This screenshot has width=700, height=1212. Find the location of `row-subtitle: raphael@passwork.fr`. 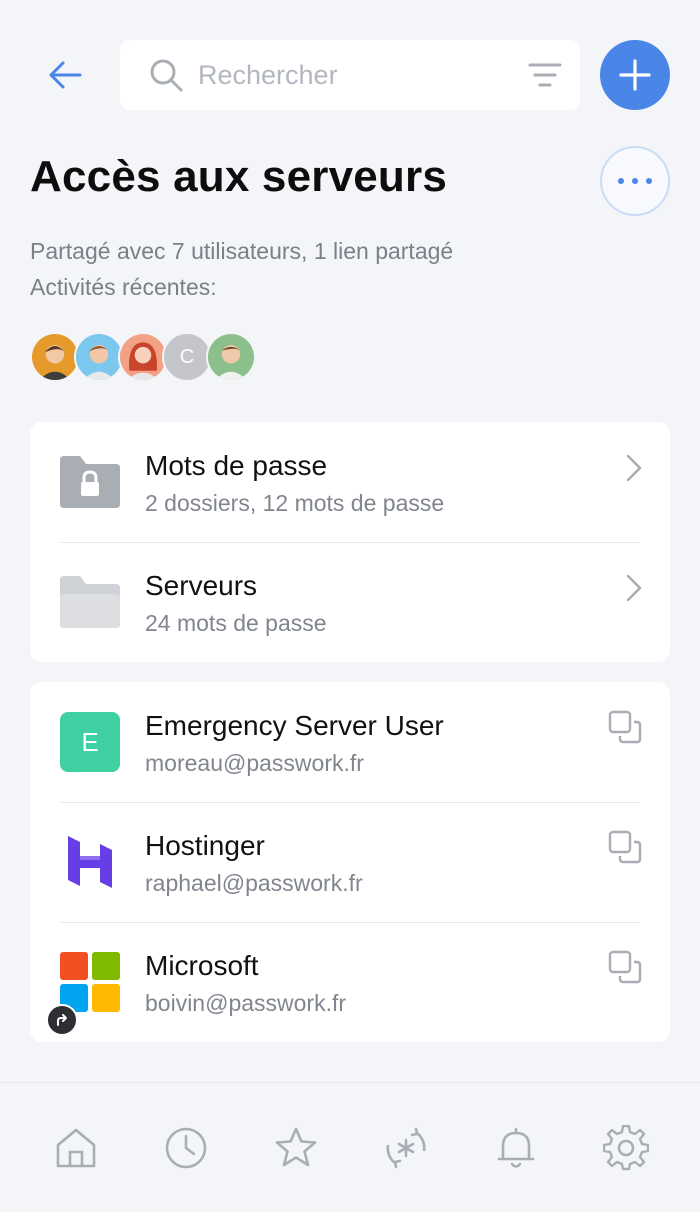

row-subtitle: raphael@passwork.fr is located at coordinates (254, 883).